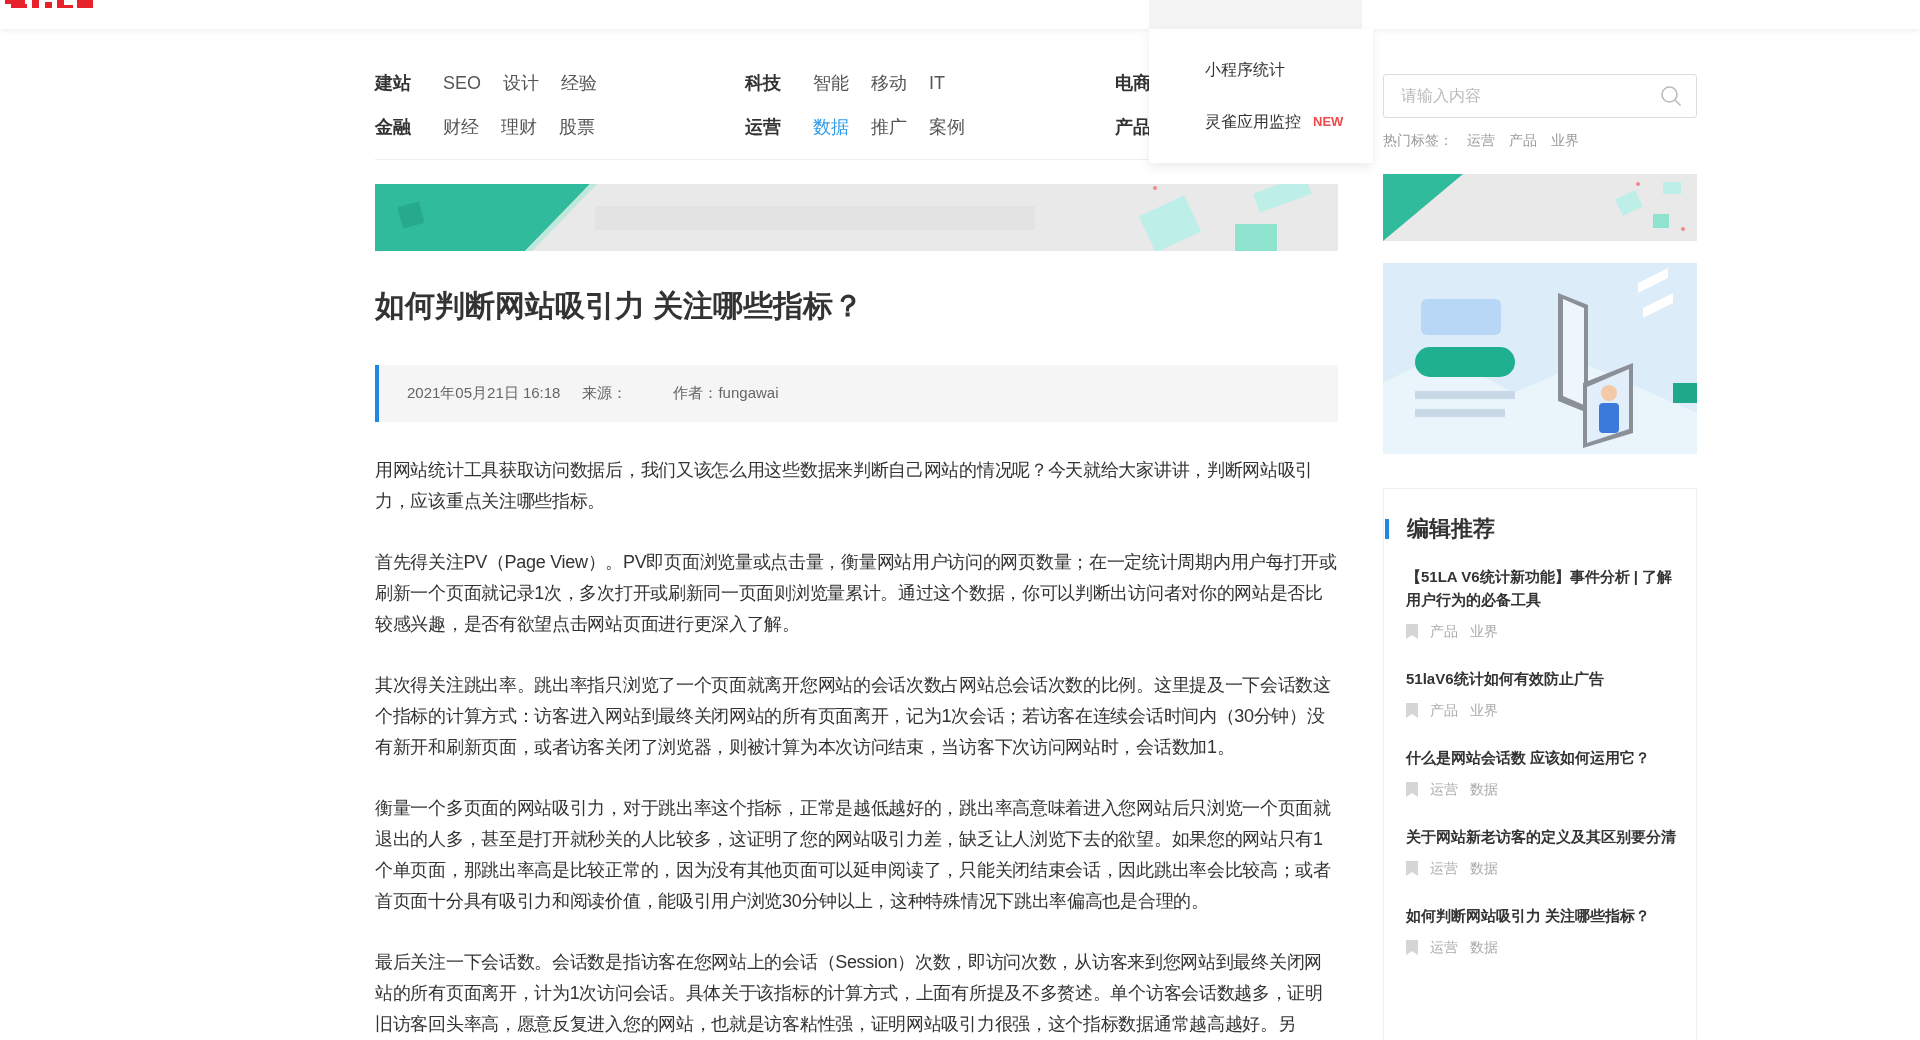 The width and height of the screenshot is (1920, 1040). What do you see at coordinates (577, 127) in the screenshot?
I see `category-link: 股票` at bounding box center [577, 127].